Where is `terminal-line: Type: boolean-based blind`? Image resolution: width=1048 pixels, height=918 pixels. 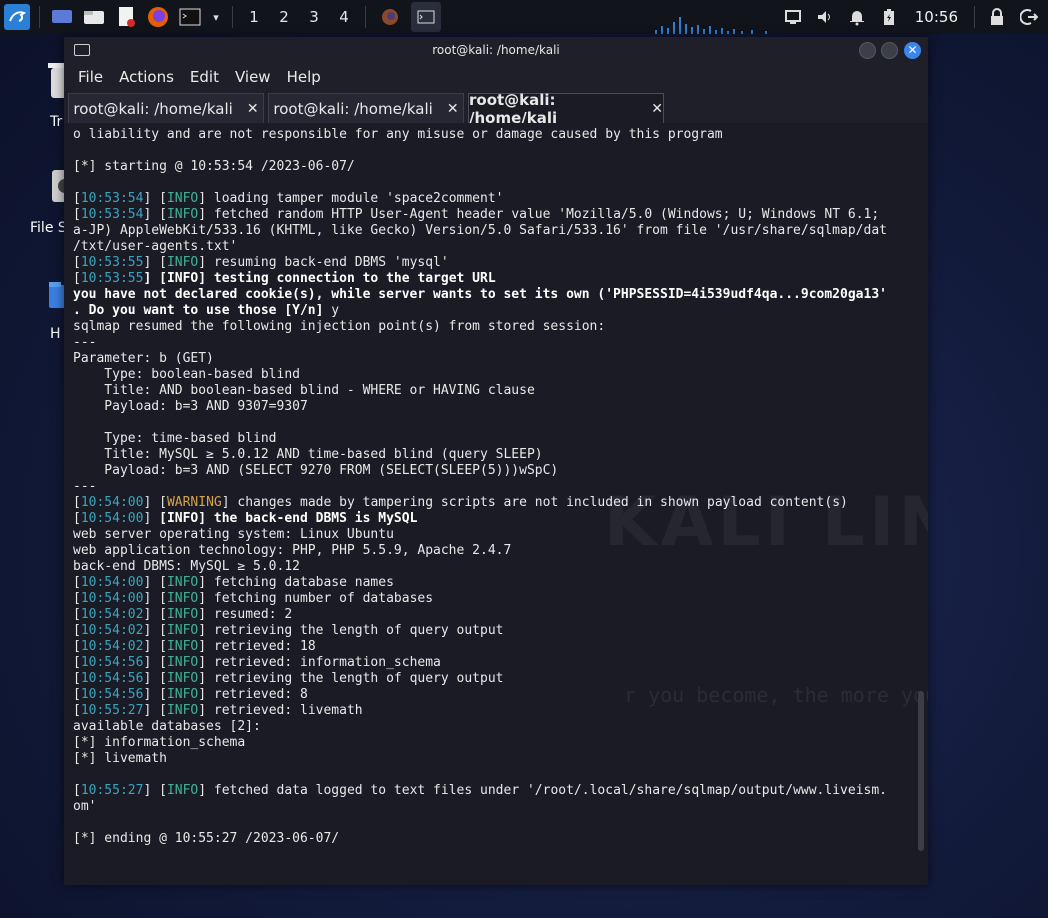 terminal-line: Type: boolean-based blind is located at coordinates (493, 375).